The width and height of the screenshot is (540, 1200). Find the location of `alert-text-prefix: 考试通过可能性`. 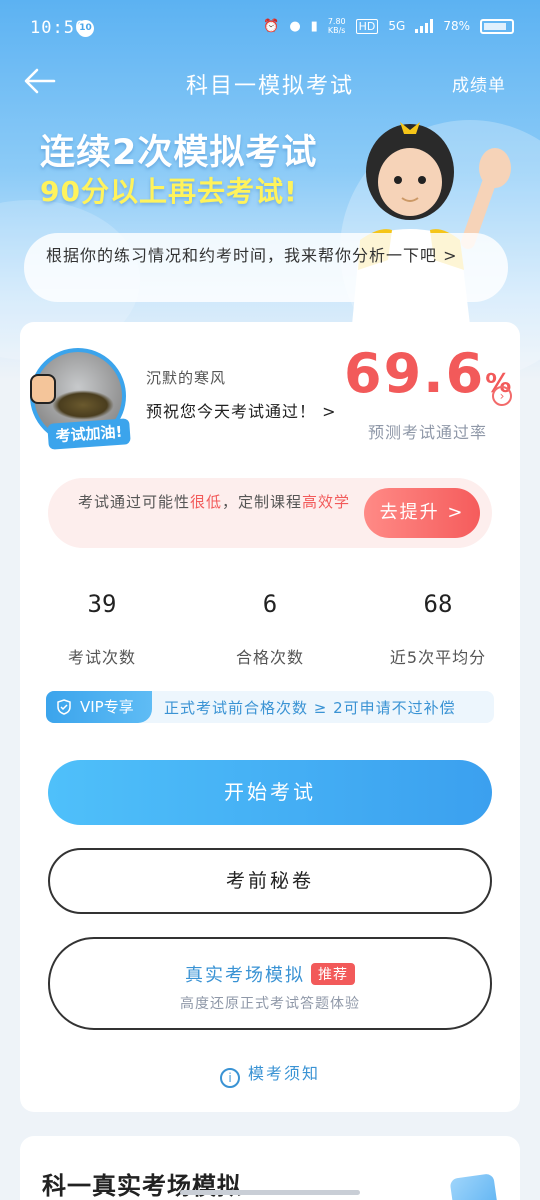

alert-text-prefix: 考试通过可能性 is located at coordinates (134, 502).